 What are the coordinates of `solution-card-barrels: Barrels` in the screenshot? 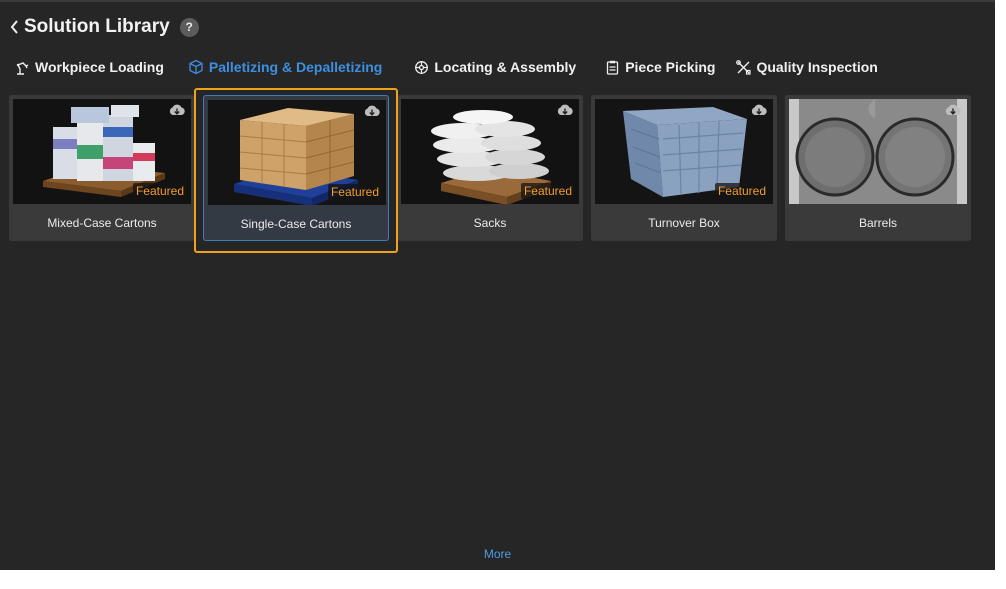 It's located at (878, 168).